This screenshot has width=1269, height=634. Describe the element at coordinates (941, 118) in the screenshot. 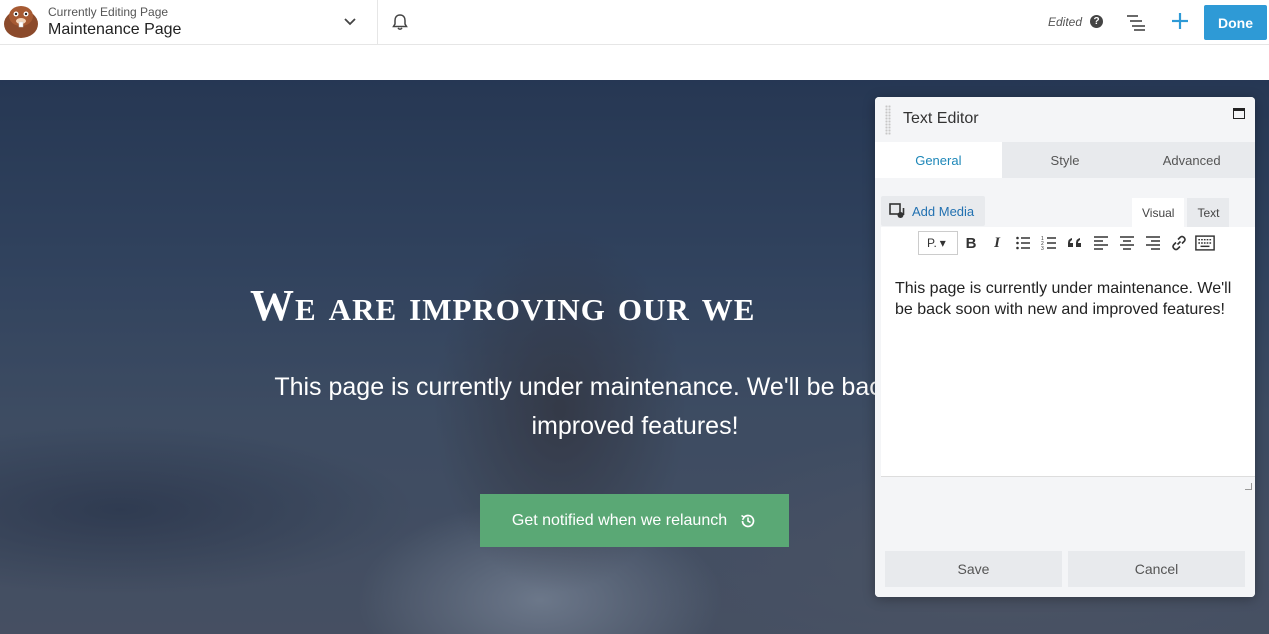

I see `panel-title: Text Editor` at that location.